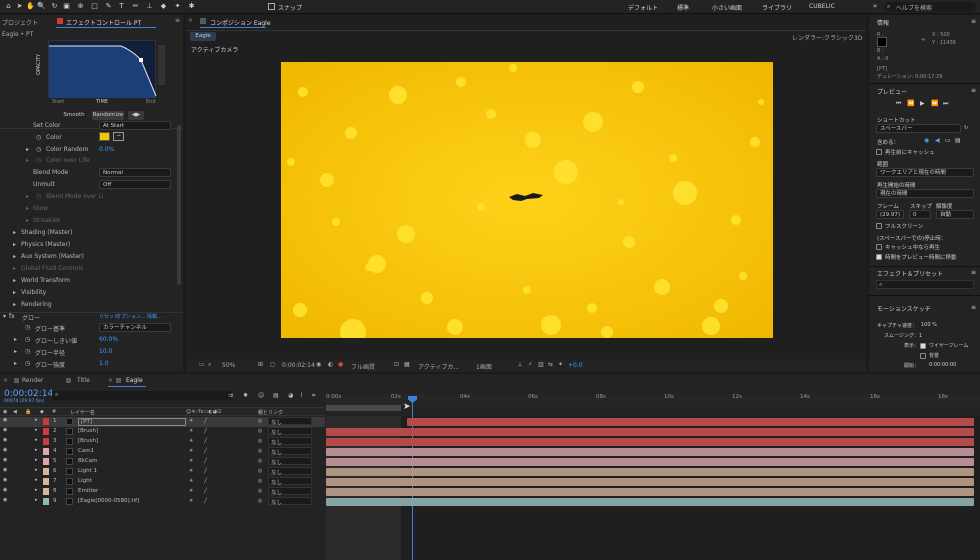  I want to click on camera-tool-icon: ▣, so click(66, 6).